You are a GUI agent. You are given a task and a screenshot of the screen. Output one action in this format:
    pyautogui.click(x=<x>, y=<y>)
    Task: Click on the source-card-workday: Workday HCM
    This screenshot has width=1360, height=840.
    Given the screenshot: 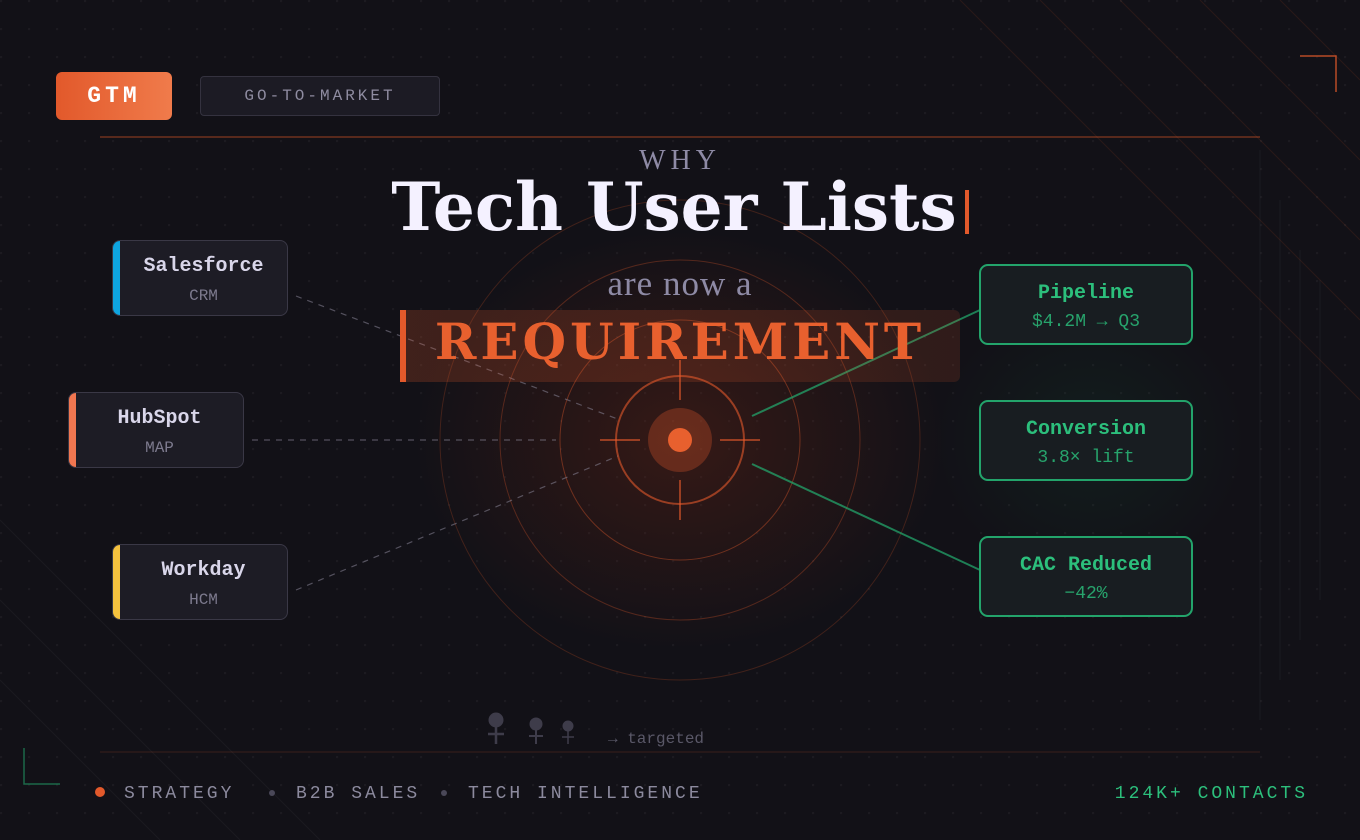 What is the action you would take?
    pyautogui.click(x=200, y=582)
    